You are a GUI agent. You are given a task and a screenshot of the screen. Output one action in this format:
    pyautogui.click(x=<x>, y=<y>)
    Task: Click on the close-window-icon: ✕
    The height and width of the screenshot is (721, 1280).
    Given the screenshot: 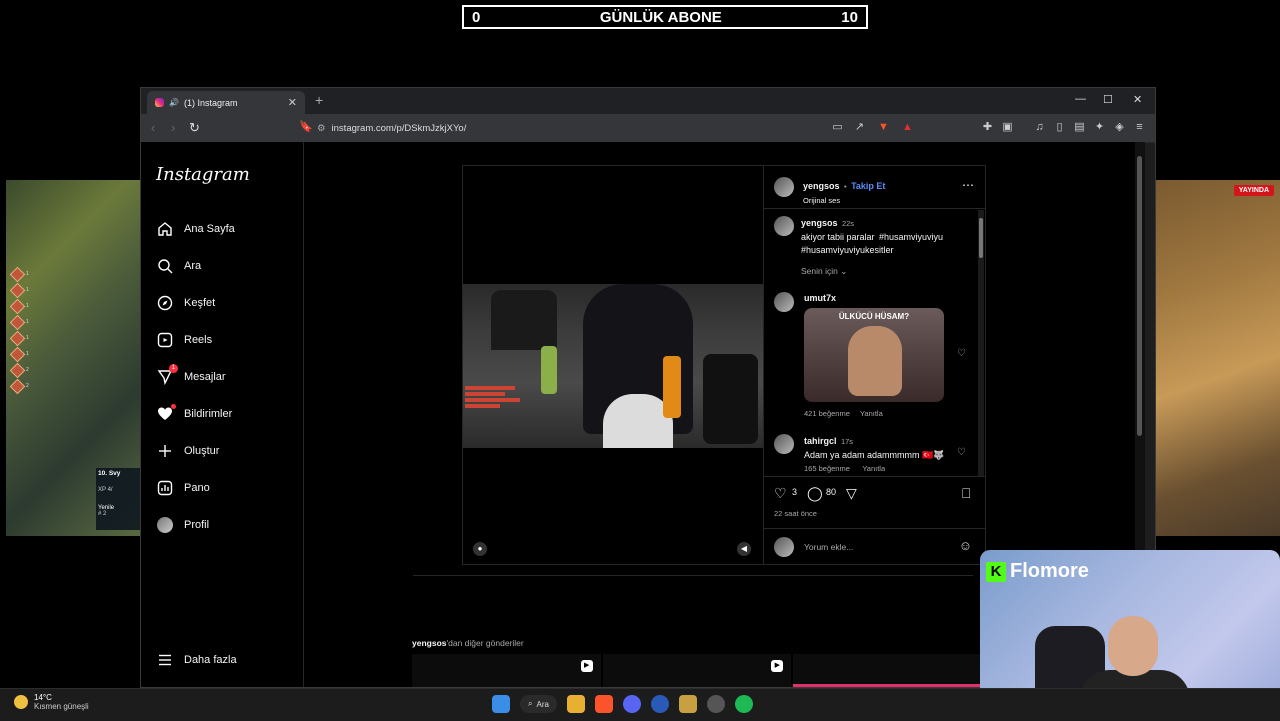 What is the action you would take?
    pyautogui.click(x=1137, y=99)
    